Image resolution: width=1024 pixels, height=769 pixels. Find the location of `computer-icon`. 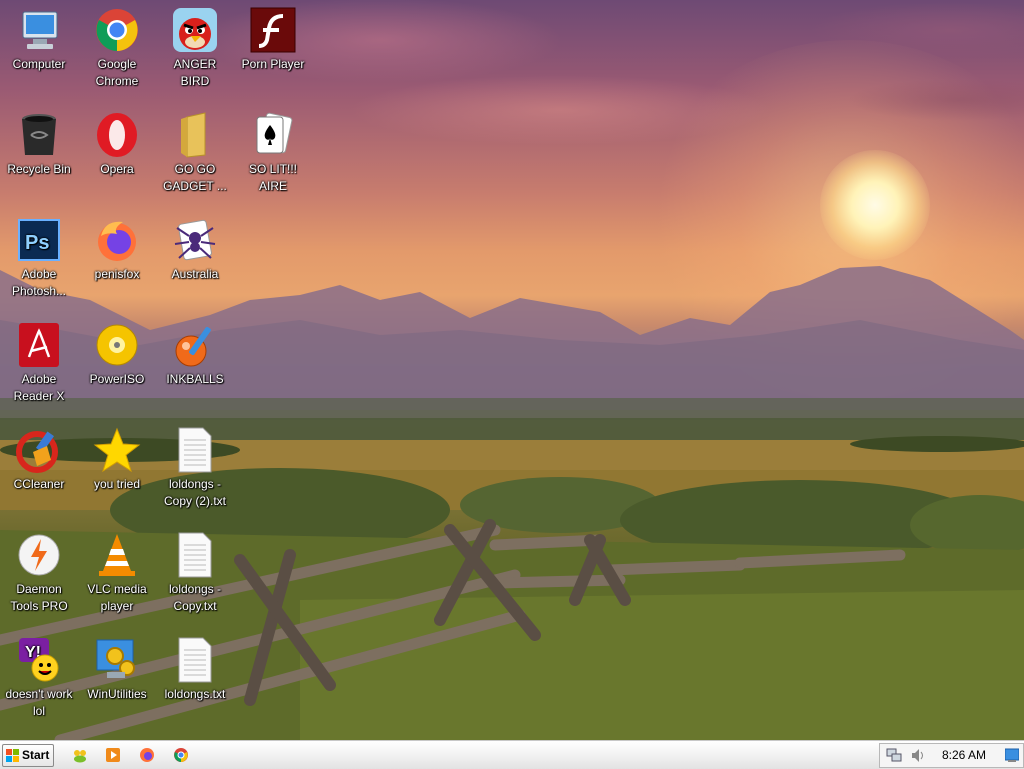

computer-icon is located at coordinates (39, 30).